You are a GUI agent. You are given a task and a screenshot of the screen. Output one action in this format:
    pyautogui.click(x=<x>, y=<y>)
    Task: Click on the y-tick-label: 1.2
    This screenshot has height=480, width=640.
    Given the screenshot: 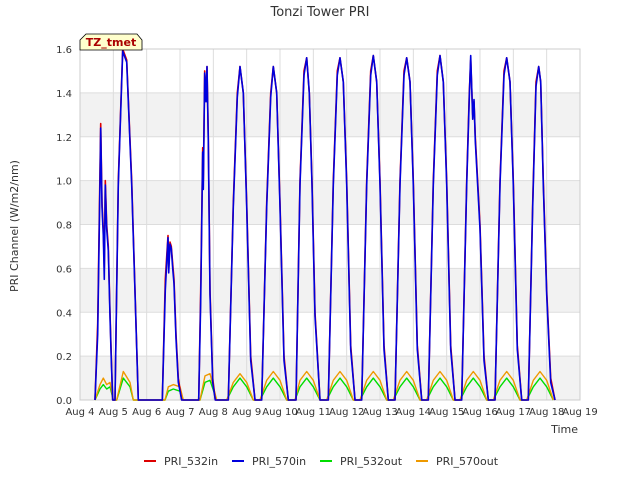 What is the action you would take?
    pyautogui.click(x=64, y=138)
    